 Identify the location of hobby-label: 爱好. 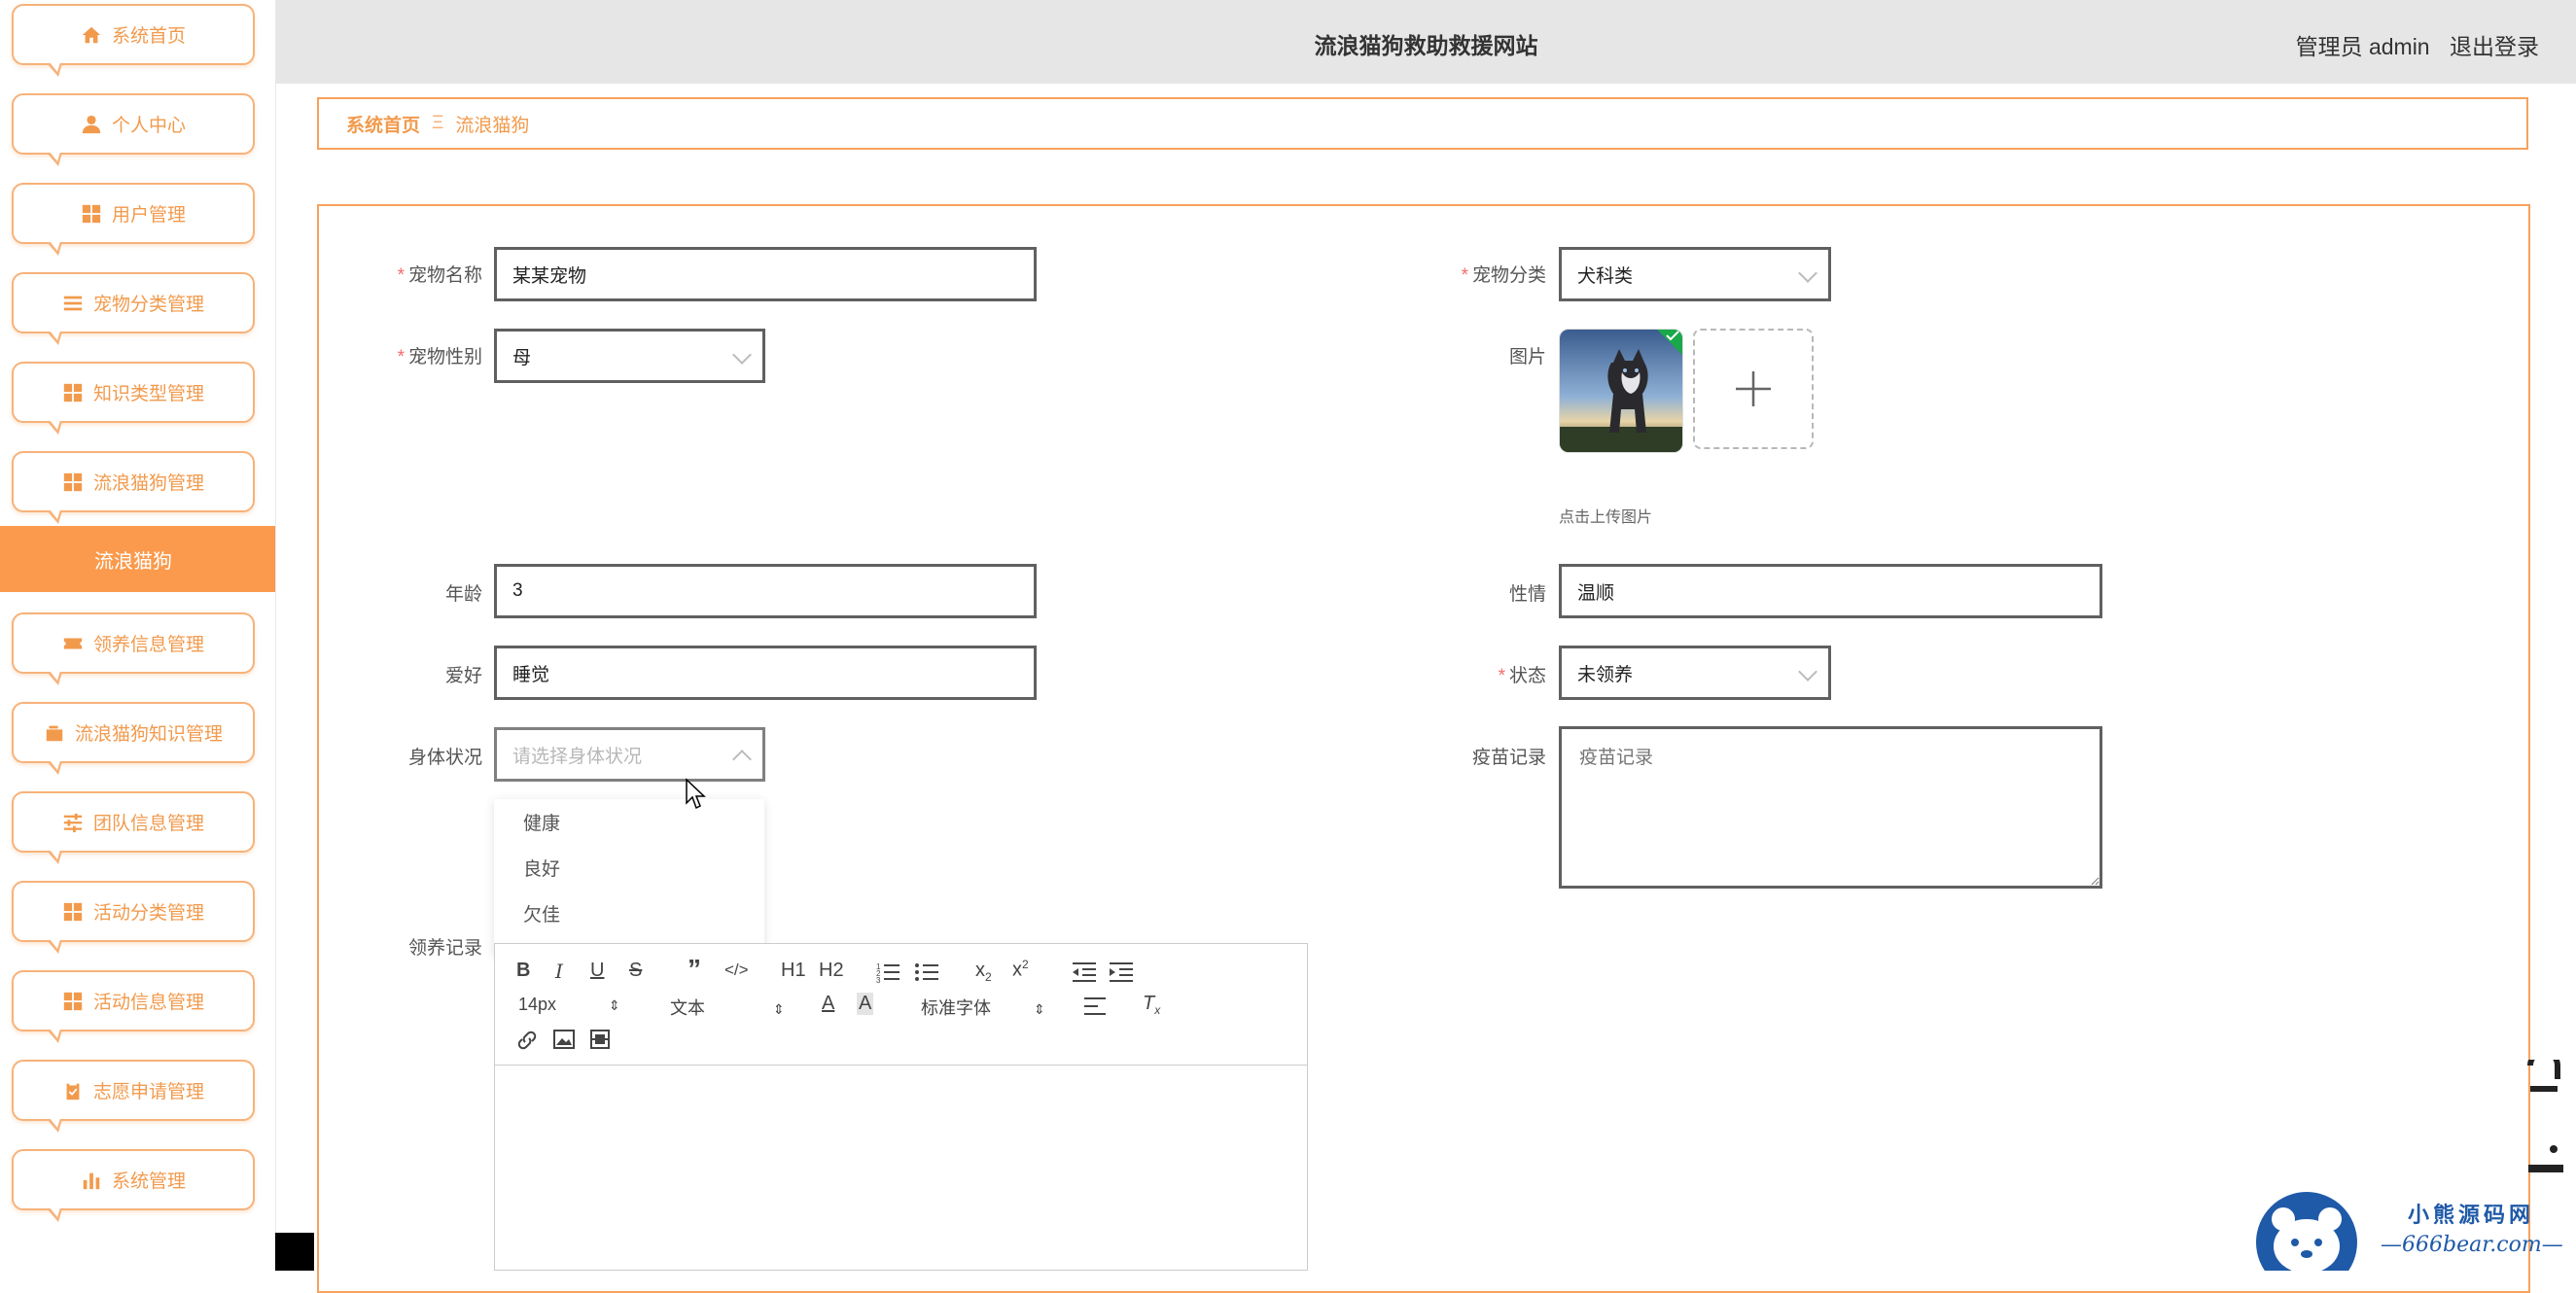
(463, 676).